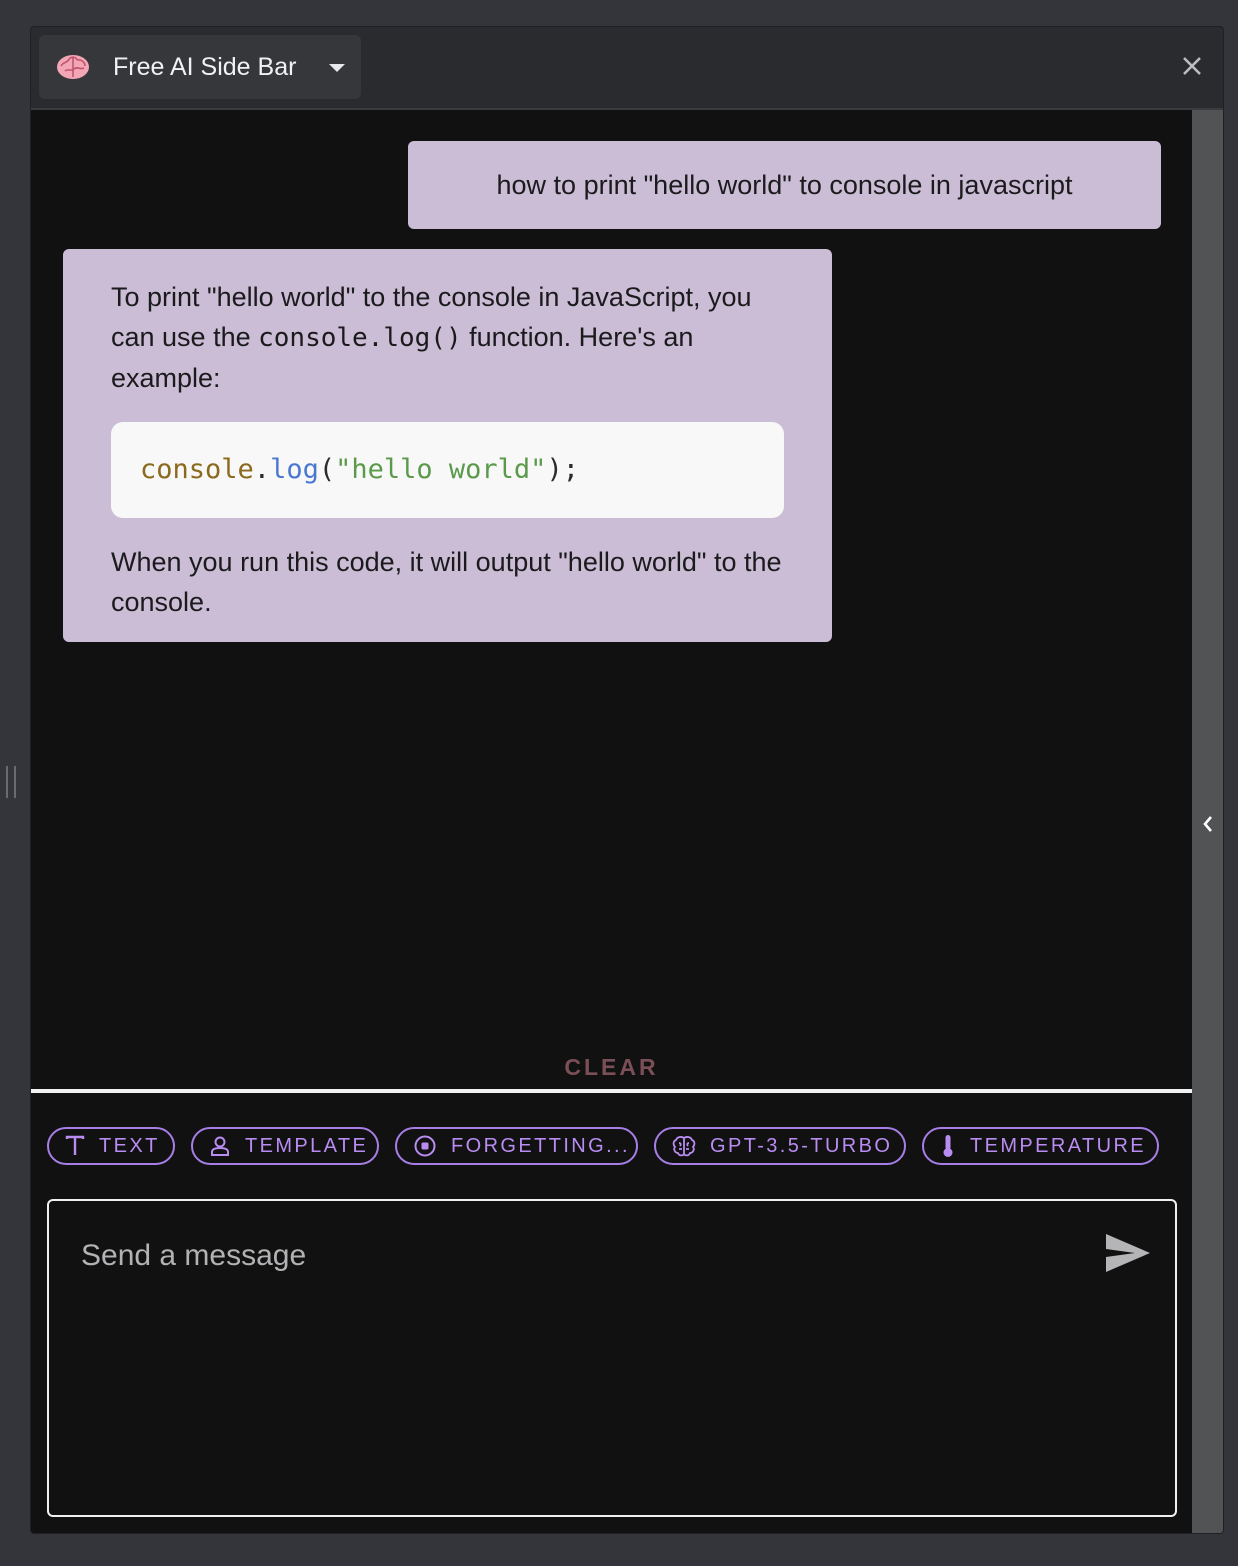  What do you see at coordinates (197, 469) in the screenshot?
I see `code-object: console` at bounding box center [197, 469].